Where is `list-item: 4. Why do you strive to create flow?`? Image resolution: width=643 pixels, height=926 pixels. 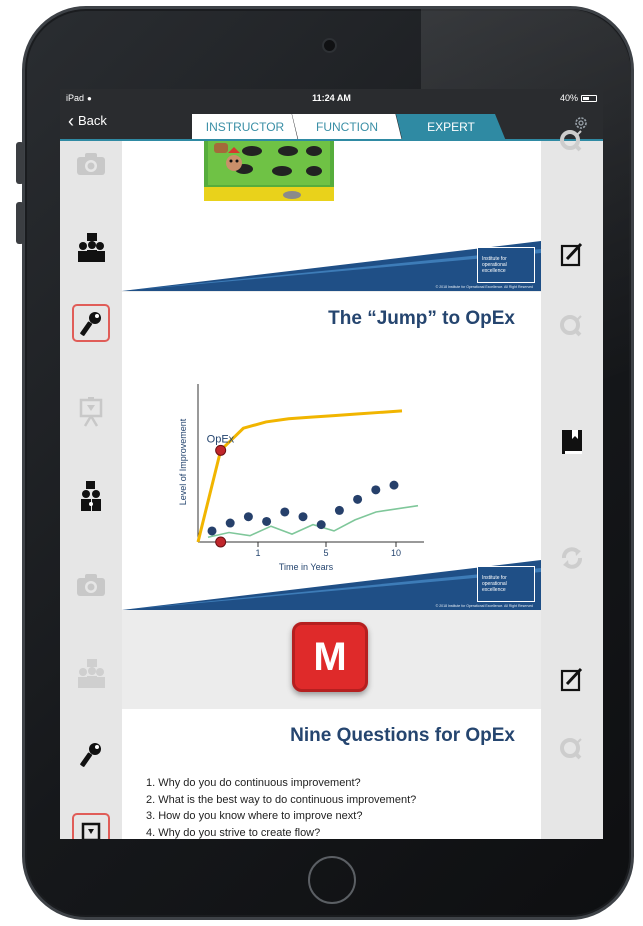
list-item: 4. Why do you strive to create flow? is located at coordinates (233, 832).